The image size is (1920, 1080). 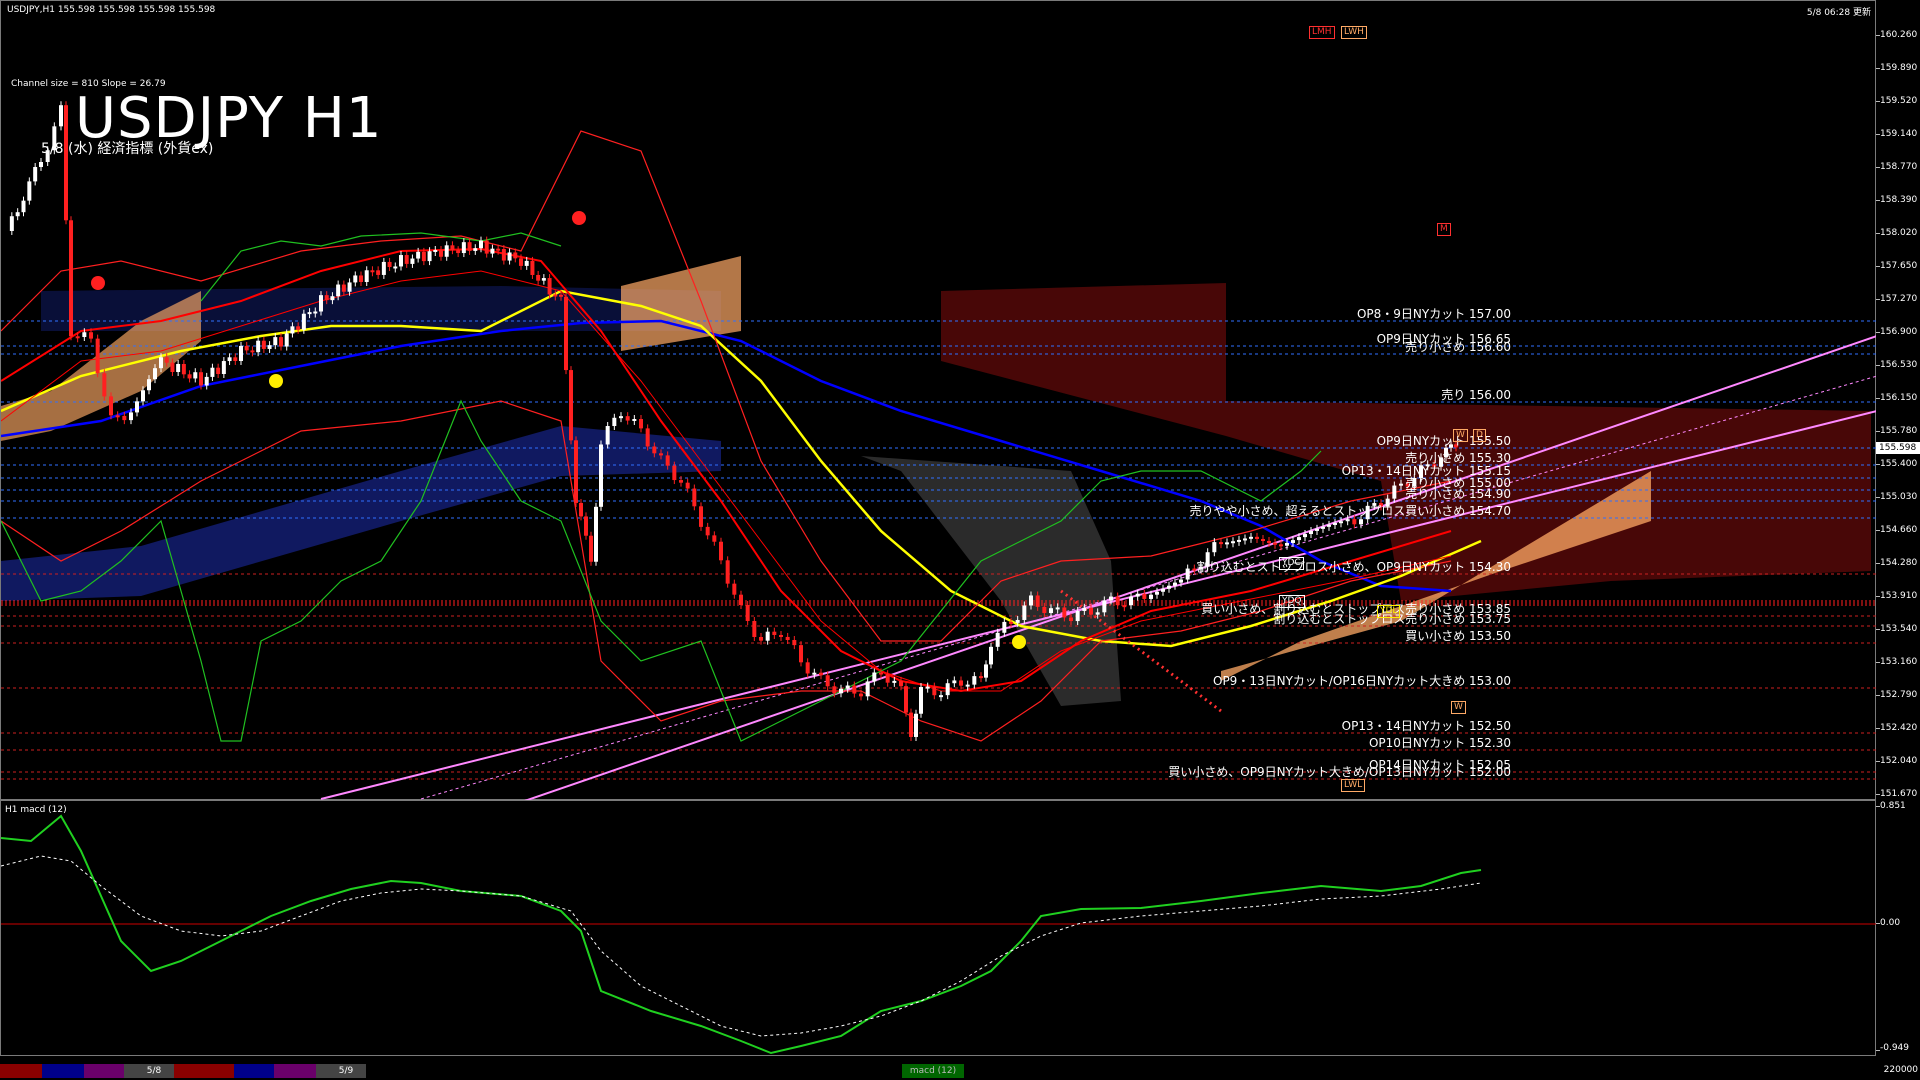 I want to click on tag-lmh: LMH, so click(x=1322, y=32).